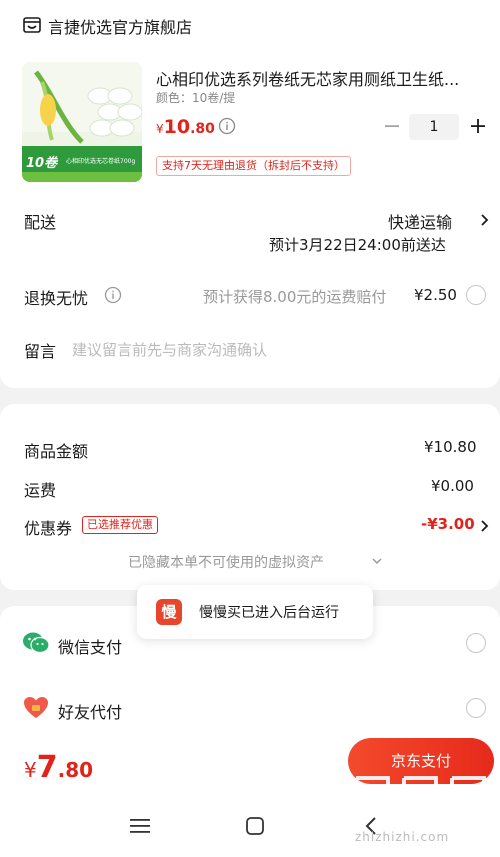 The height and width of the screenshot is (857, 500). What do you see at coordinates (90, 646) in the screenshot?
I see `wechat-pay-label: 微信支付` at bounding box center [90, 646].